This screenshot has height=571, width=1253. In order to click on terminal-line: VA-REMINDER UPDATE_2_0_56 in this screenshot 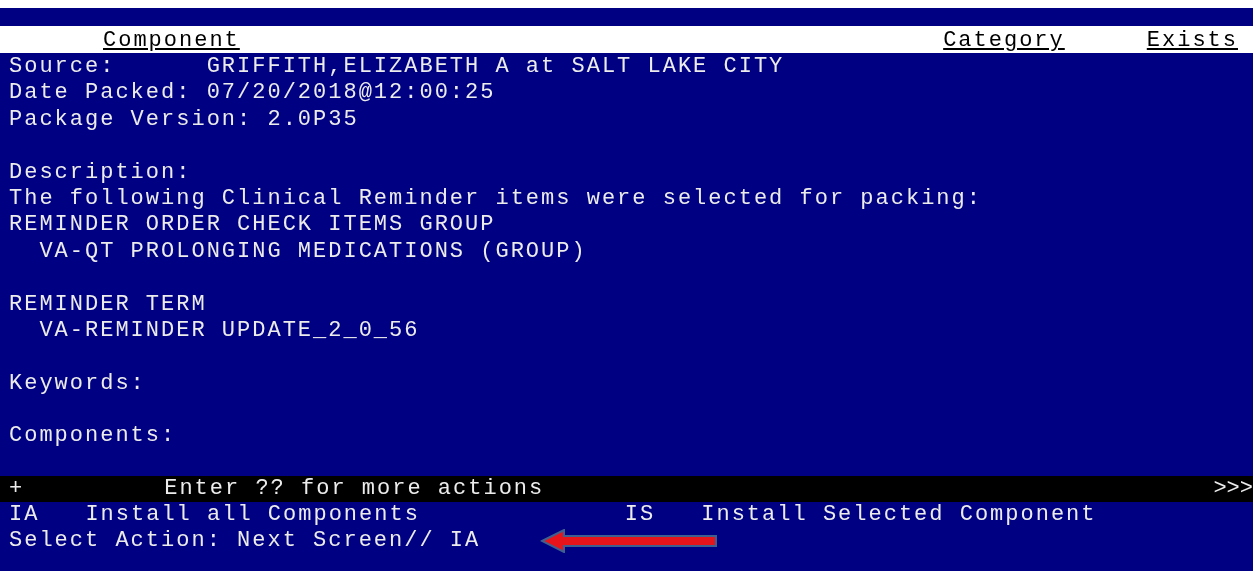, I will do `click(229, 331)`.